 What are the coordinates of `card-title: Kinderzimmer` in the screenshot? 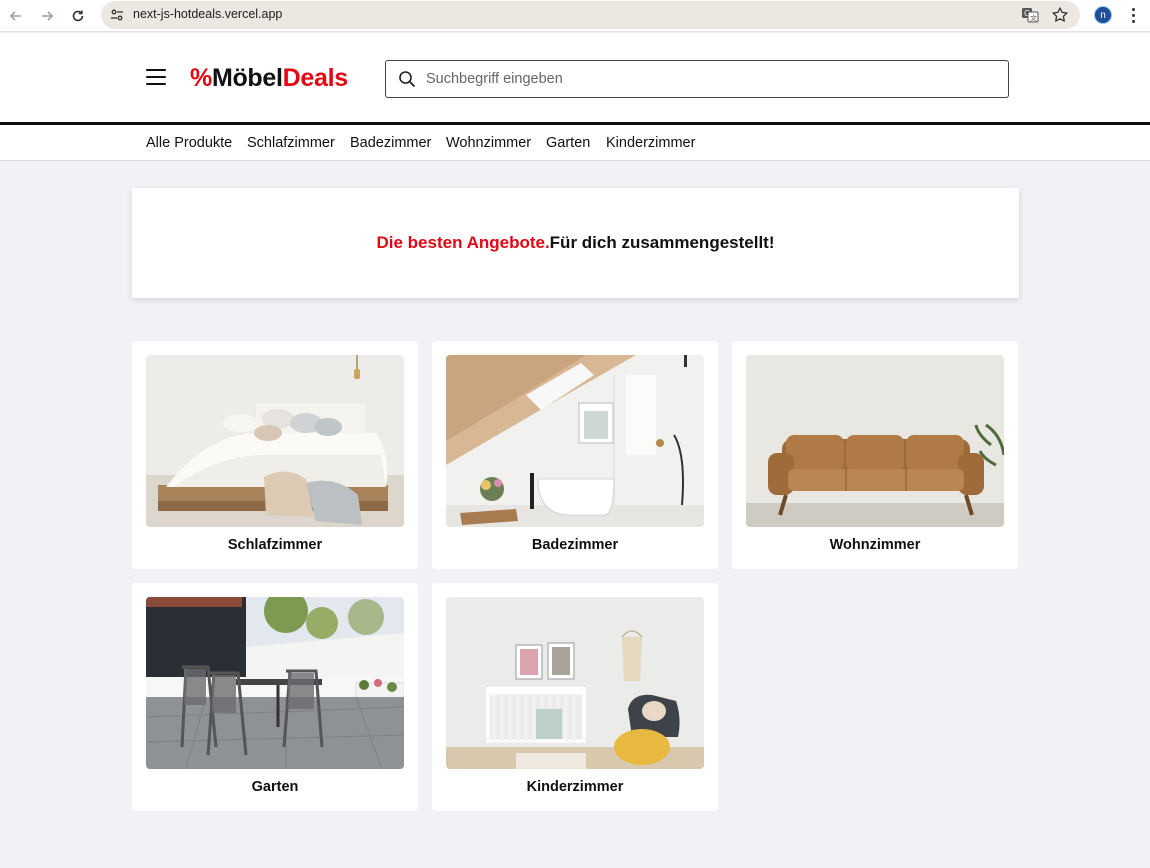 It's located at (575, 787).